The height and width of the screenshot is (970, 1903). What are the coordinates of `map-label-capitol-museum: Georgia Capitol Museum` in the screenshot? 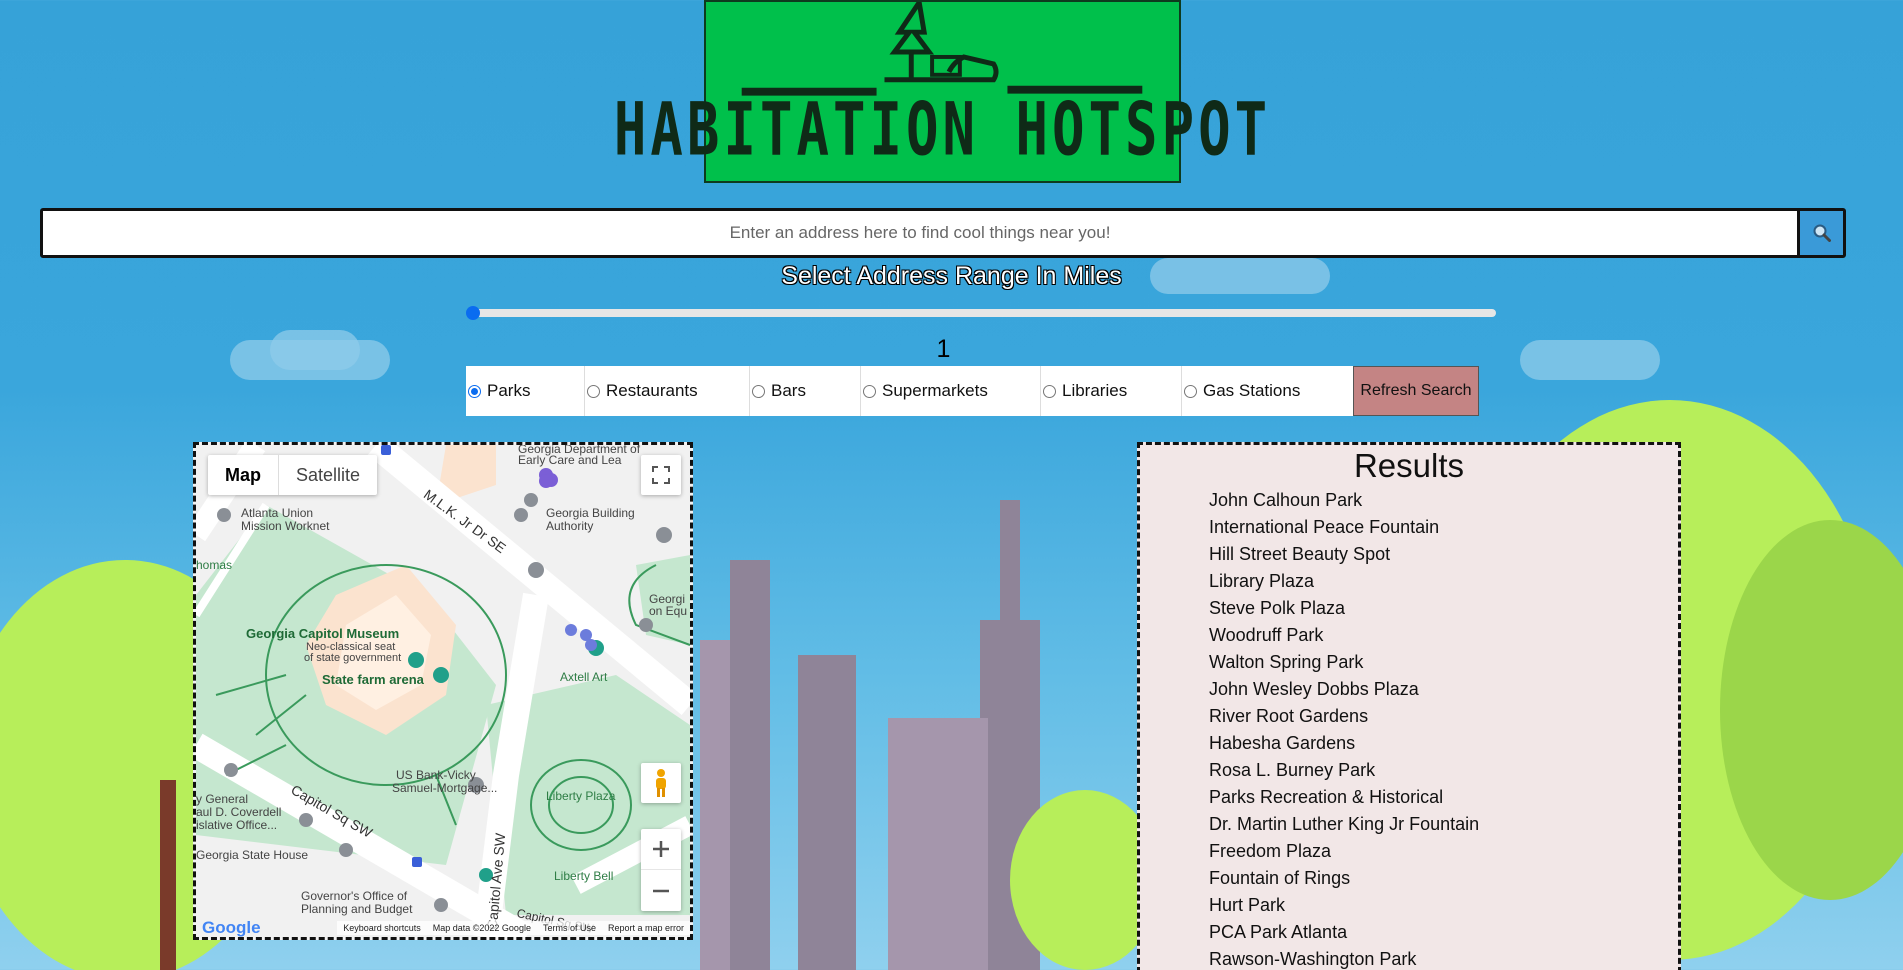 It's located at (323, 633).